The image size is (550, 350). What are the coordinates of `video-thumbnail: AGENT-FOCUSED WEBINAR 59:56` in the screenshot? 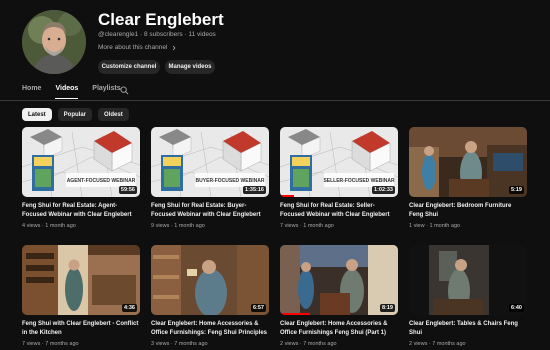 It's located at (81, 162).